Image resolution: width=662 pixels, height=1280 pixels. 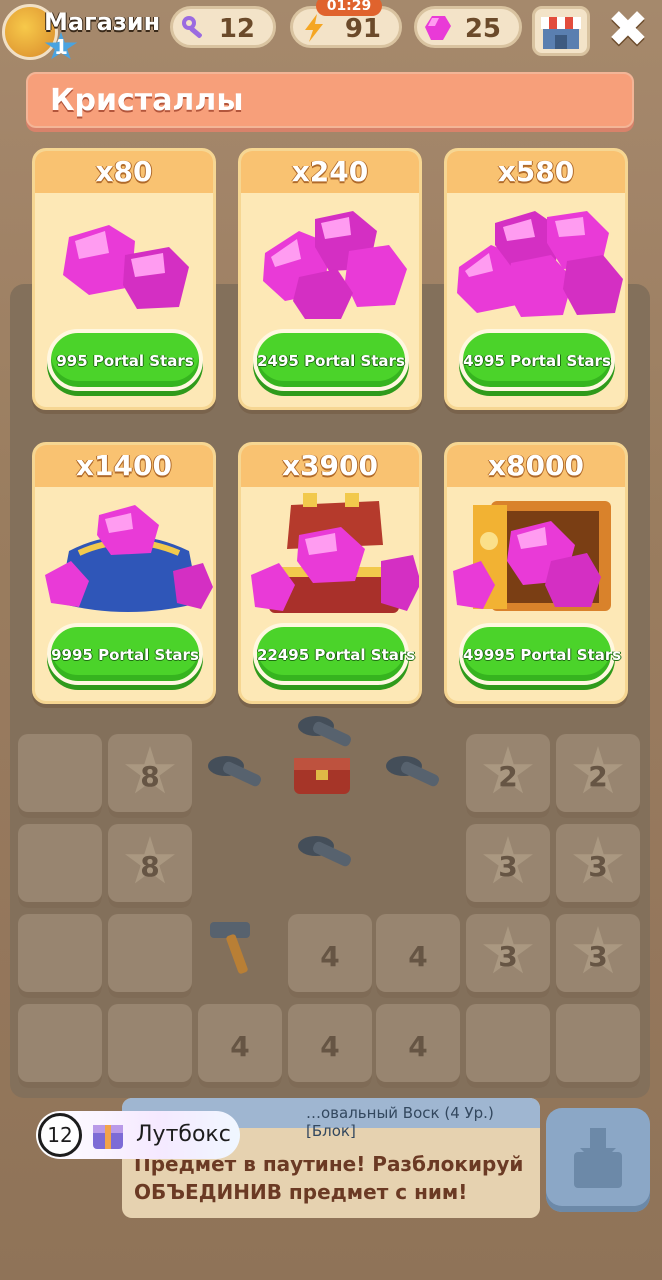 What do you see at coordinates (330, 100) in the screenshot?
I see `section-header: Кристаллы` at bounding box center [330, 100].